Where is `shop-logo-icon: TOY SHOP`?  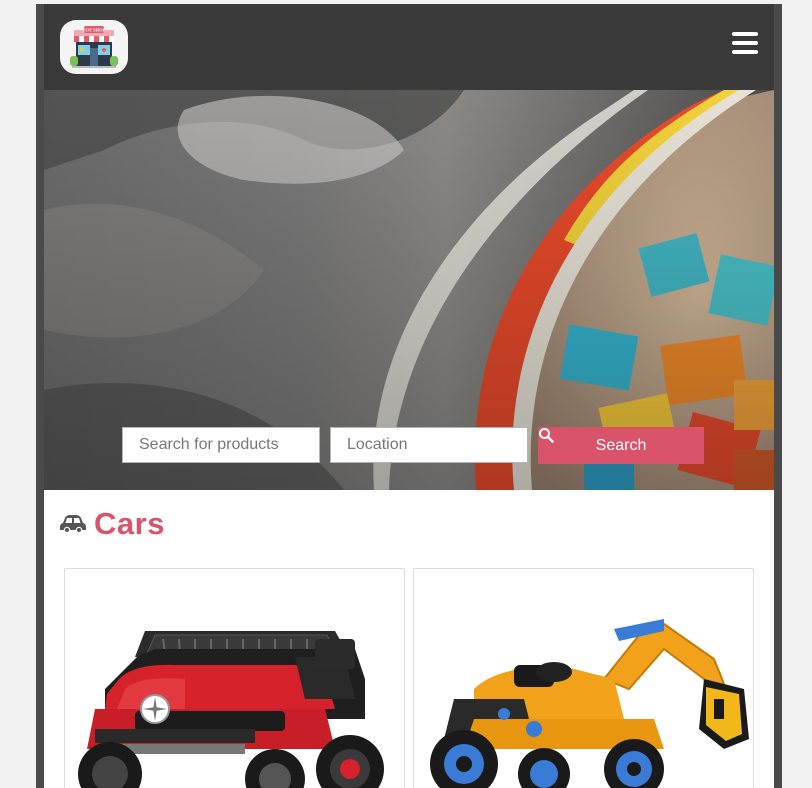 shop-logo-icon: TOY SHOP is located at coordinates (94, 47).